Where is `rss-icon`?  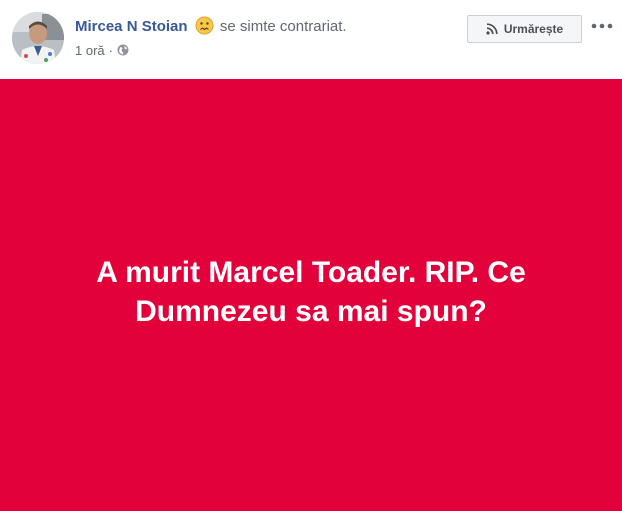 rss-icon is located at coordinates (492, 29).